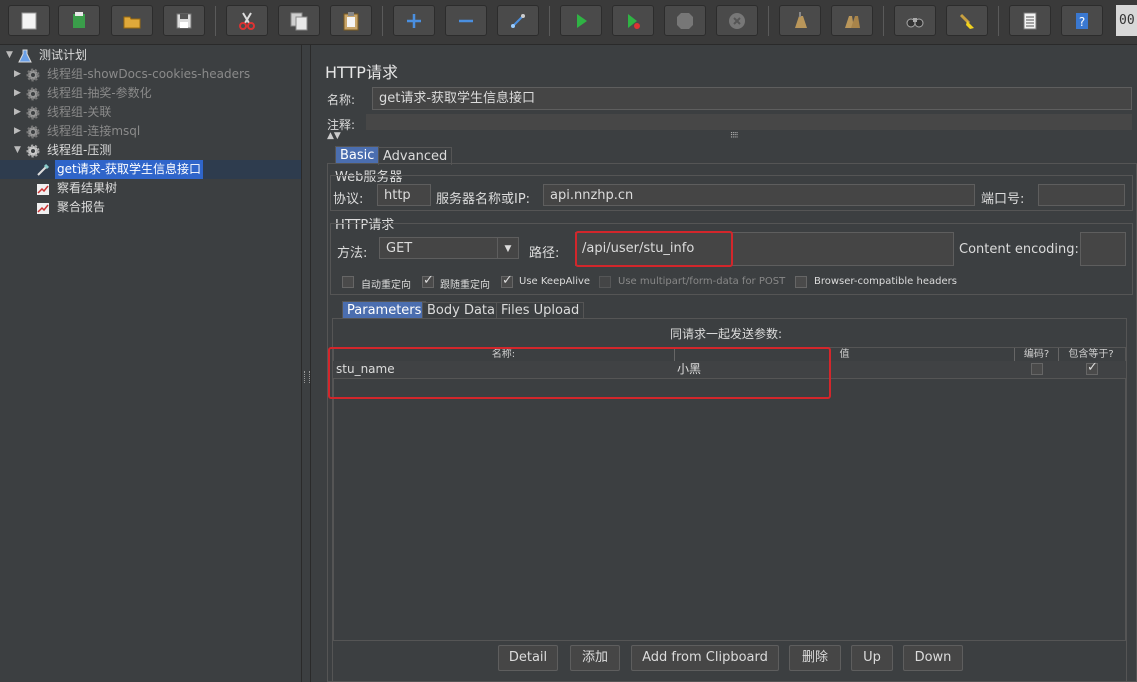  I want to click on tree-item-group-4: ▶ 线程组-连接msql, so click(78, 131).